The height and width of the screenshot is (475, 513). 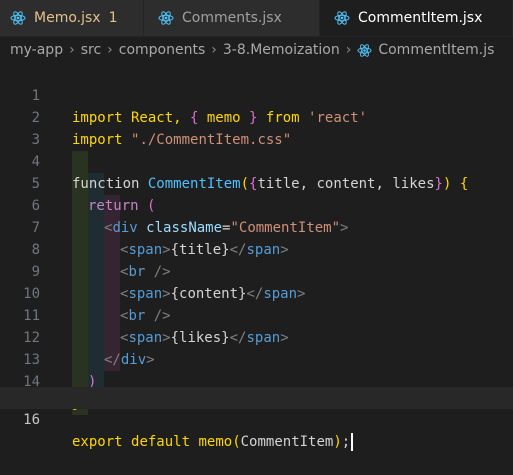 I want to click on code-line: 1 import React, { memo } from 'react', so click(x=256, y=94).